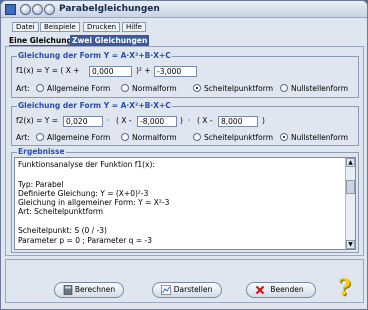 This screenshot has width=368, height=310. I want to click on result-line: Funktionsanalyse der Funktion f1(x):, so click(86, 164).